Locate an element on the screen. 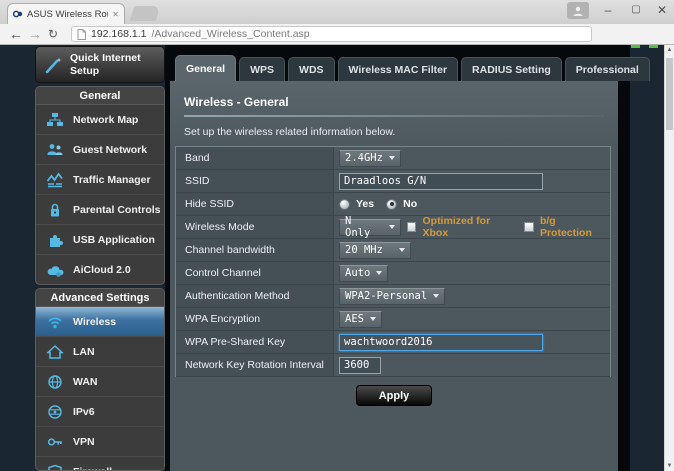  tab-wps: WPS is located at coordinates (262, 69).